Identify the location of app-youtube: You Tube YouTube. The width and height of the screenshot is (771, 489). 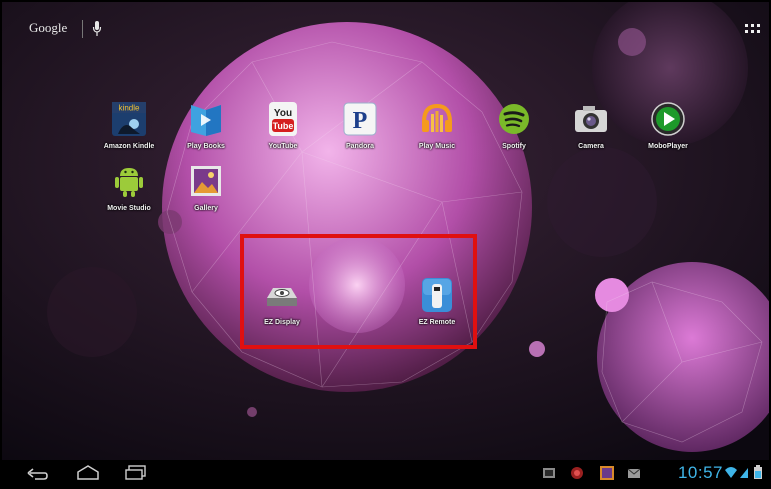
(283, 135).